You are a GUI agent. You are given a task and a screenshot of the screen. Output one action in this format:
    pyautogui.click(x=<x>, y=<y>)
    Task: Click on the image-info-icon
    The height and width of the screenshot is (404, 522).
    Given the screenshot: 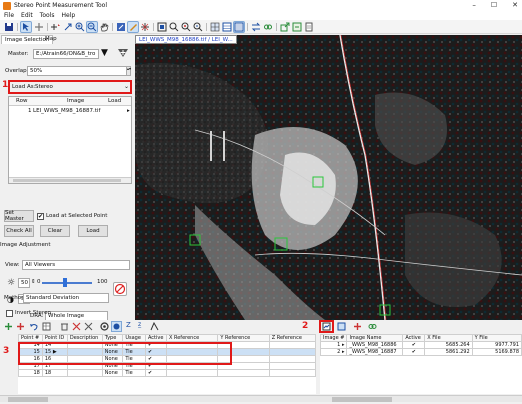 What is the action you would take?
    pyautogui.click(x=341, y=326)
    